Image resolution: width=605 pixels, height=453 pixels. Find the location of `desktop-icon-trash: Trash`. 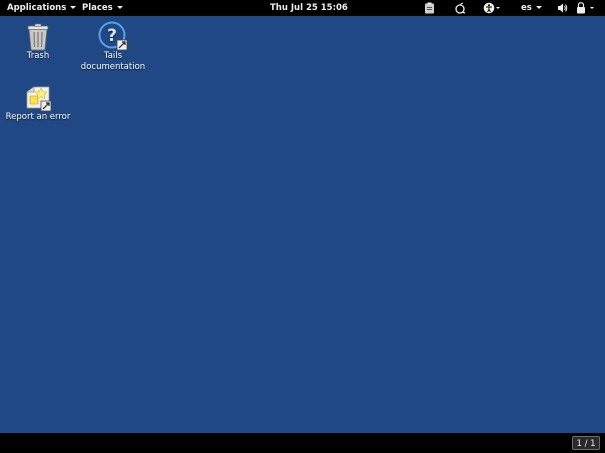

desktop-icon-trash: Trash is located at coordinates (38, 42).